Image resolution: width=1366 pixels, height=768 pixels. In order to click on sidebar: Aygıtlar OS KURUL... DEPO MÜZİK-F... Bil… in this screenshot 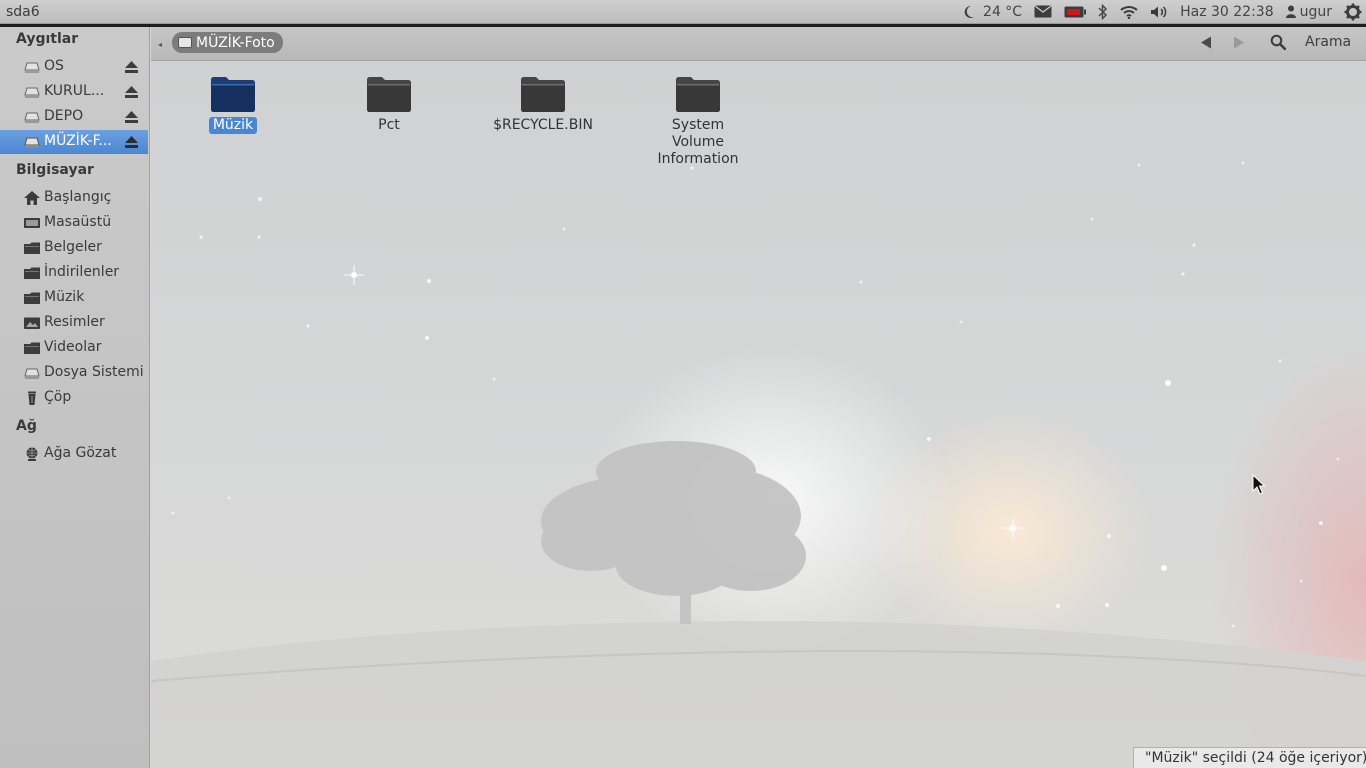, I will do `click(75, 397)`.